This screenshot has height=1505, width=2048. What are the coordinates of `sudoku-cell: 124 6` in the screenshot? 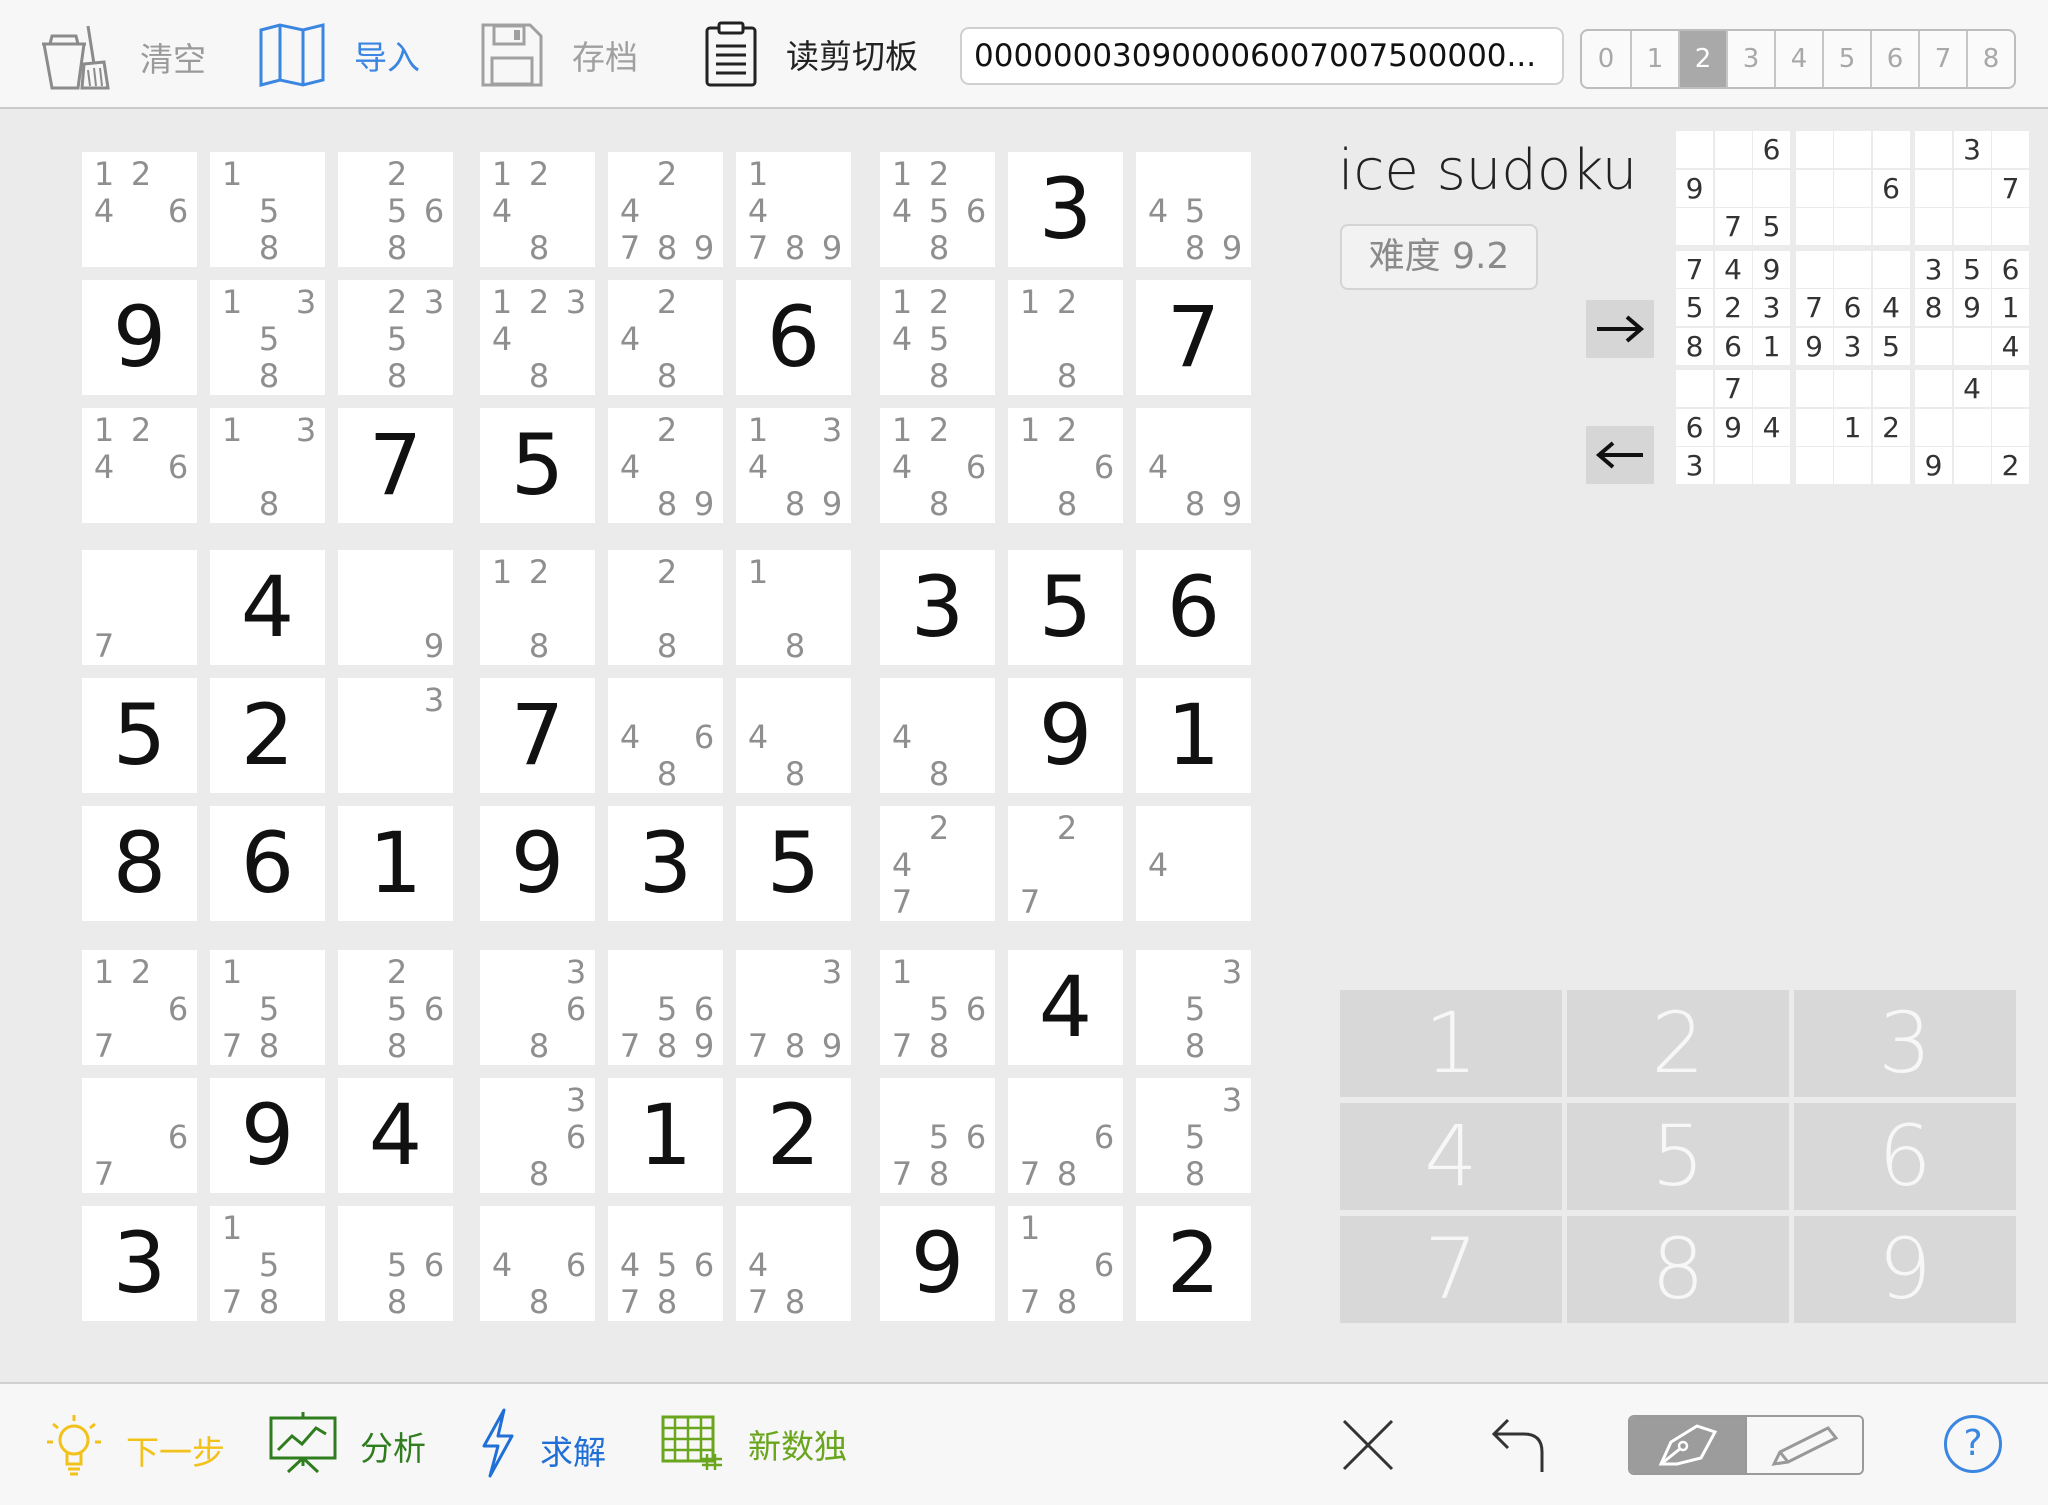 It's located at (139, 209).